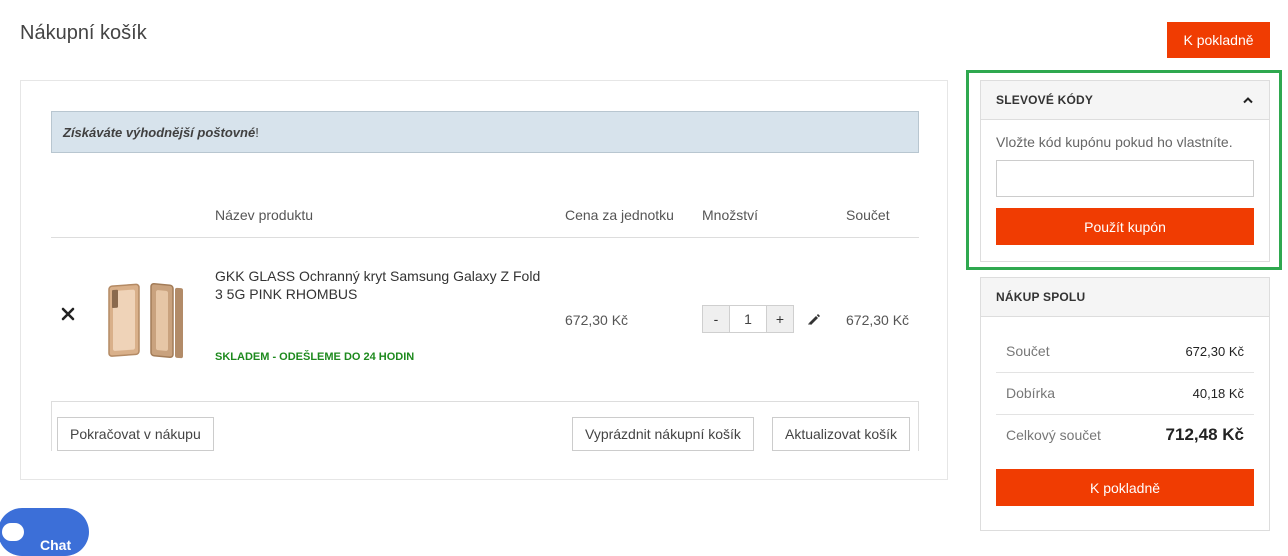 Image resolution: width=1288 pixels, height=556 pixels. I want to click on summary-value: 672,30 Kč, so click(1214, 351).